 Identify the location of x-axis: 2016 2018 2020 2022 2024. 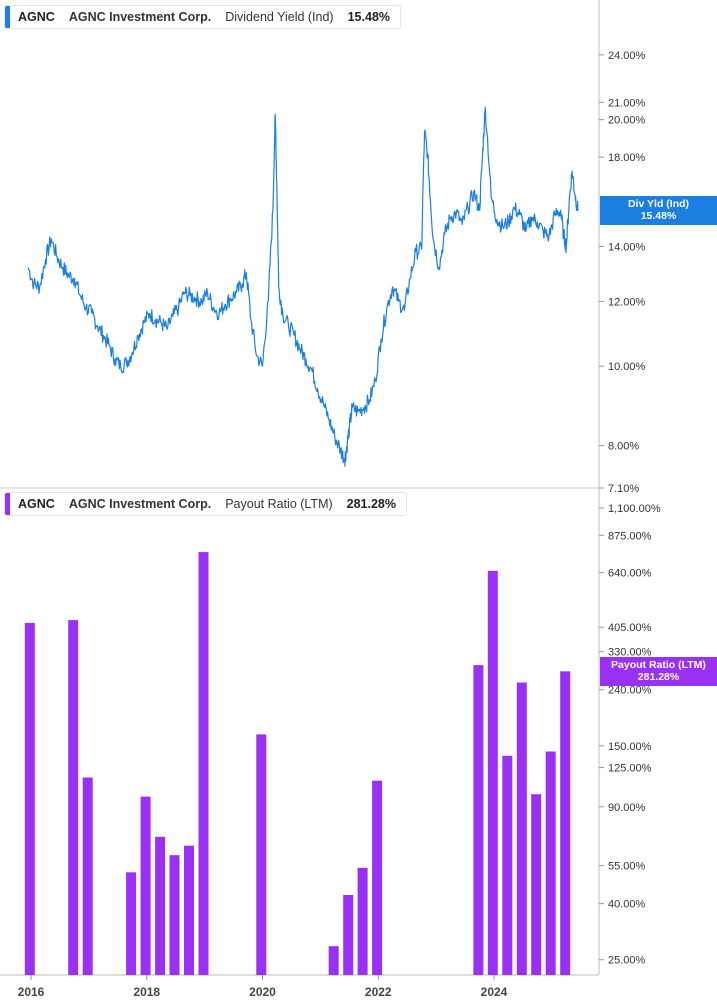
(263, 987).